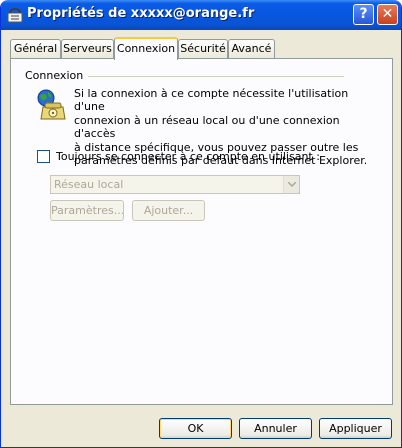 The image size is (402, 448). What do you see at coordinates (363, 14) in the screenshot?
I see `help-button: ?` at bounding box center [363, 14].